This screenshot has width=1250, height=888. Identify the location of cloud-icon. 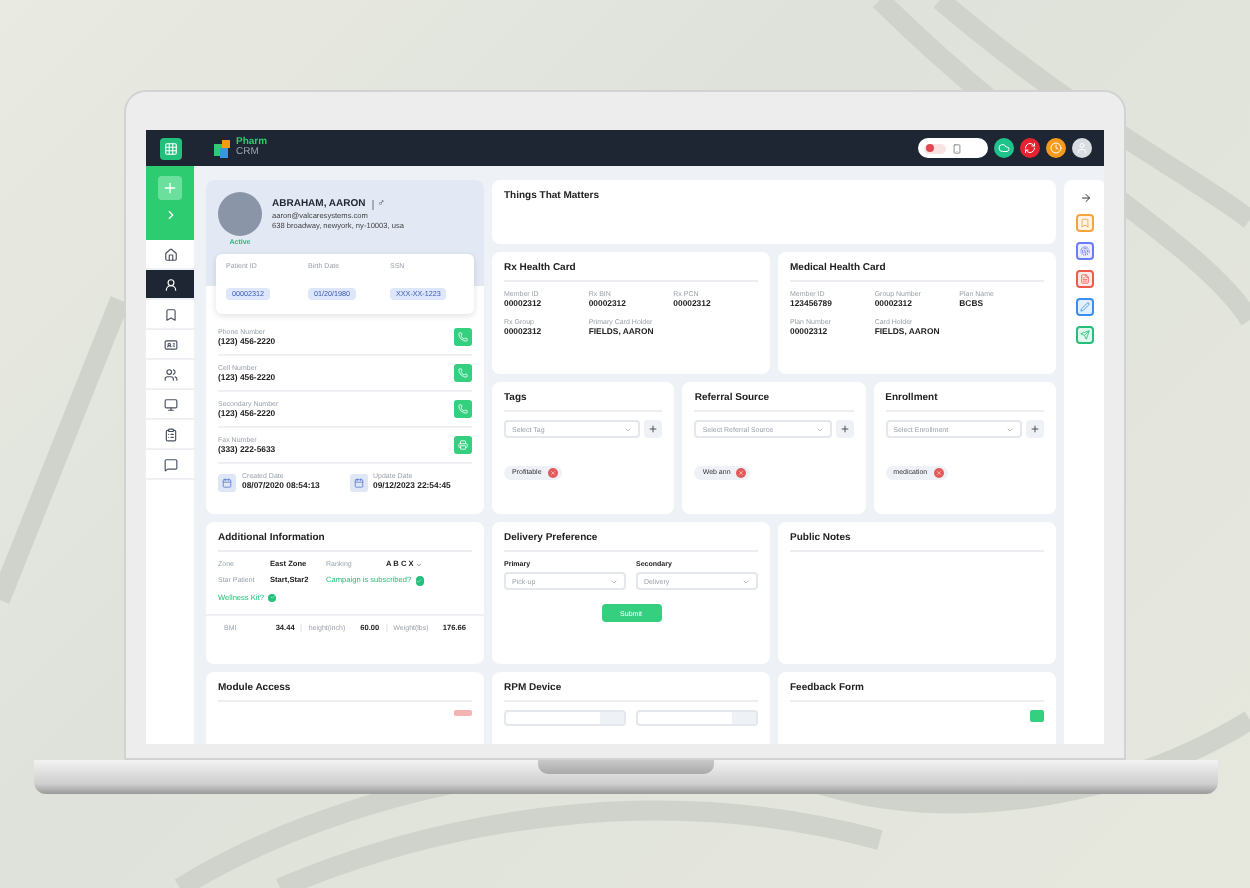
(1004, 148).